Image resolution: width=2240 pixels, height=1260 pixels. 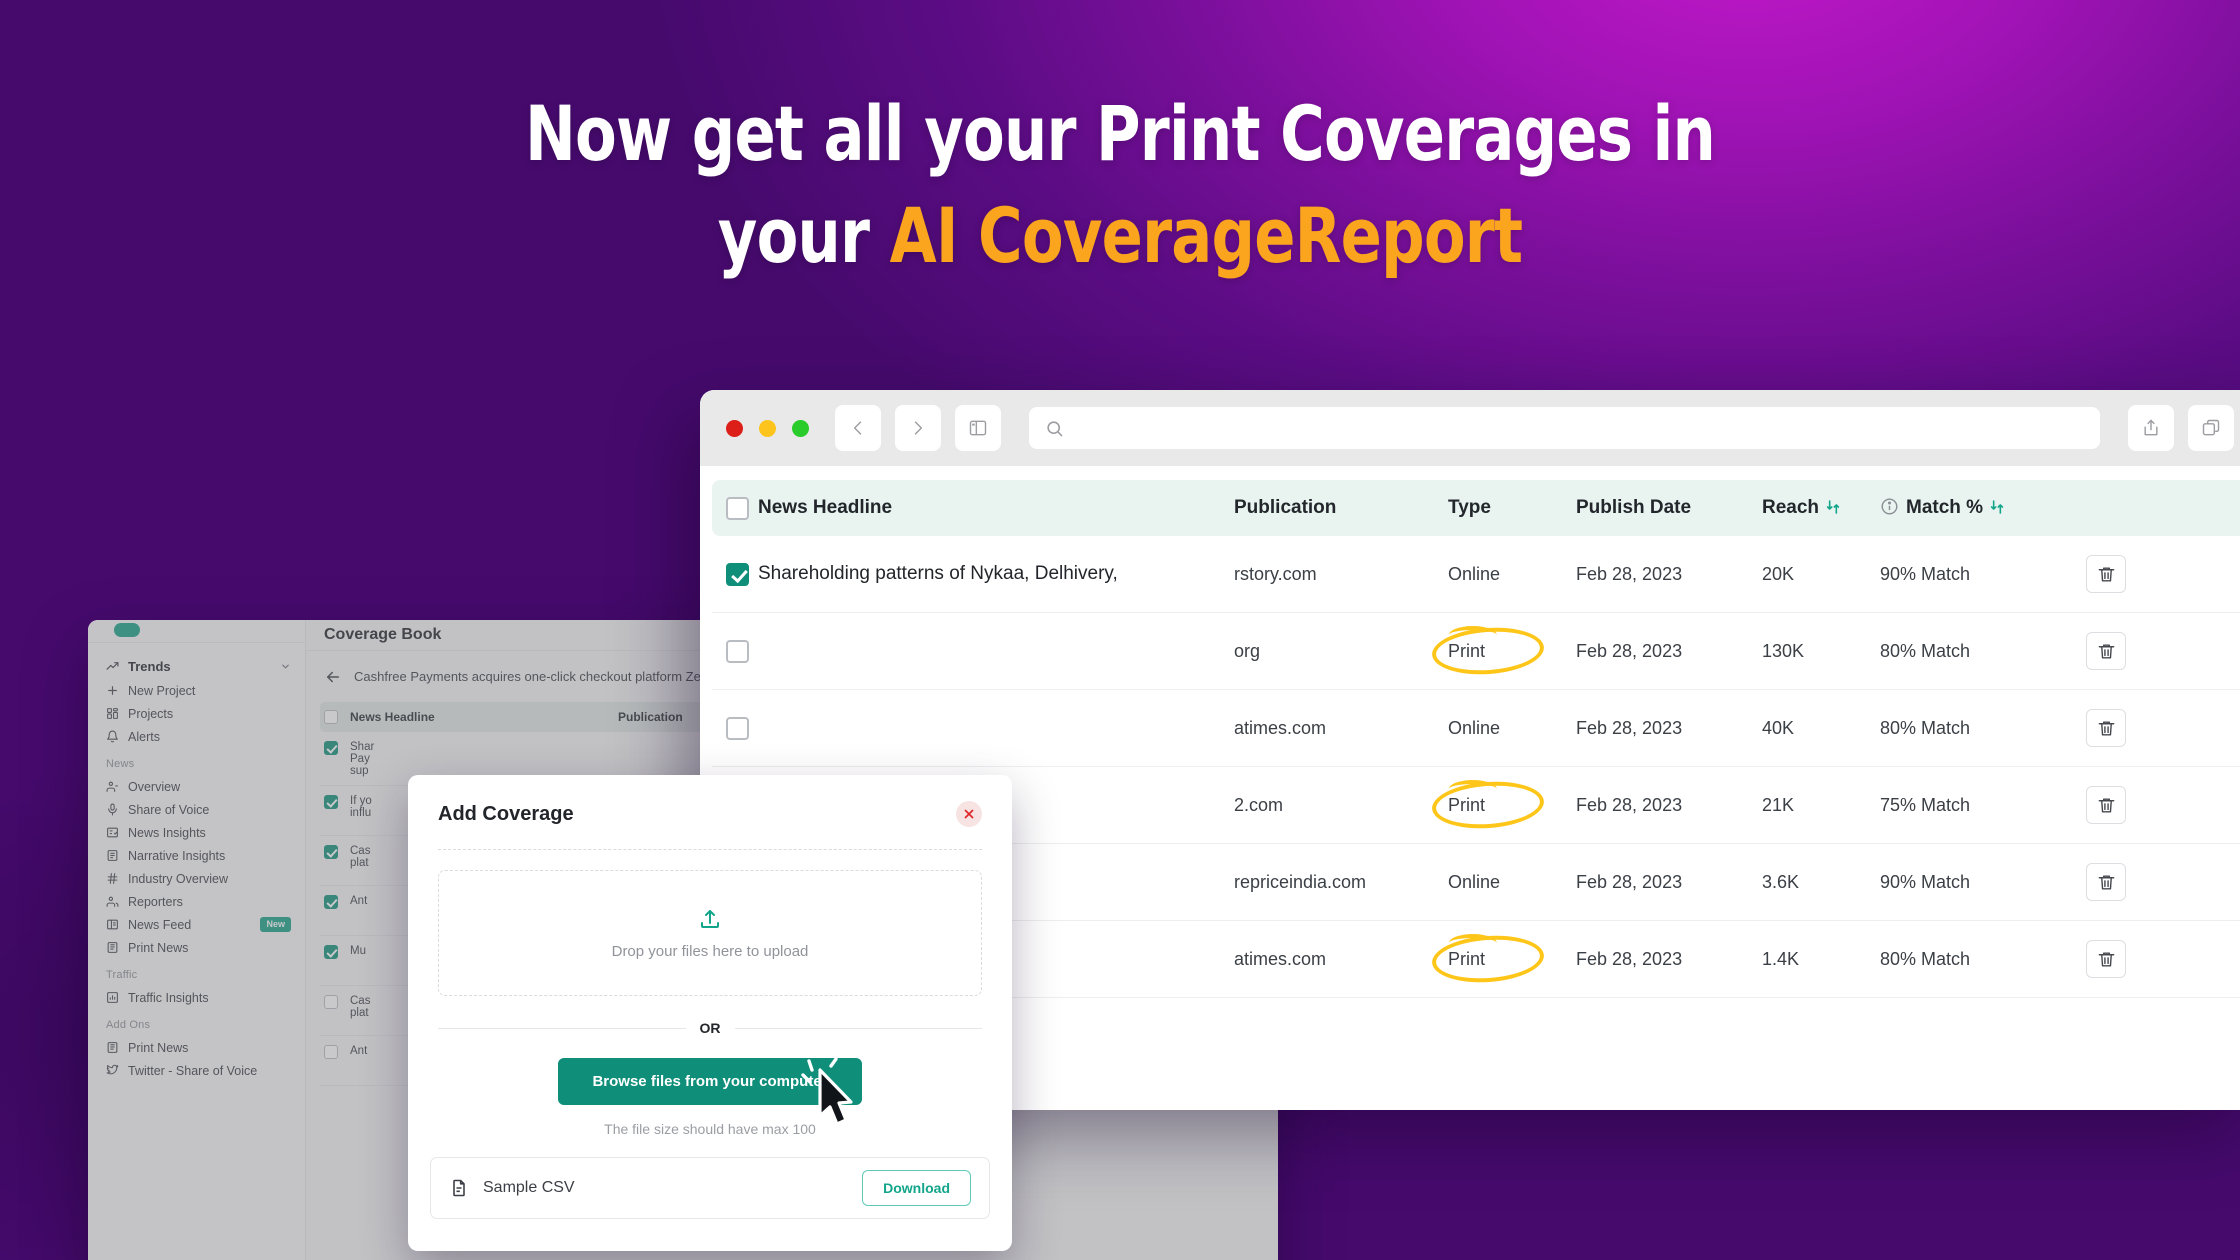 What do you see at coordinates (196, 1047) in the screenshot?
I see `sidebar-item-print-news-addon: Print News` at bounding box center [196, 1047].